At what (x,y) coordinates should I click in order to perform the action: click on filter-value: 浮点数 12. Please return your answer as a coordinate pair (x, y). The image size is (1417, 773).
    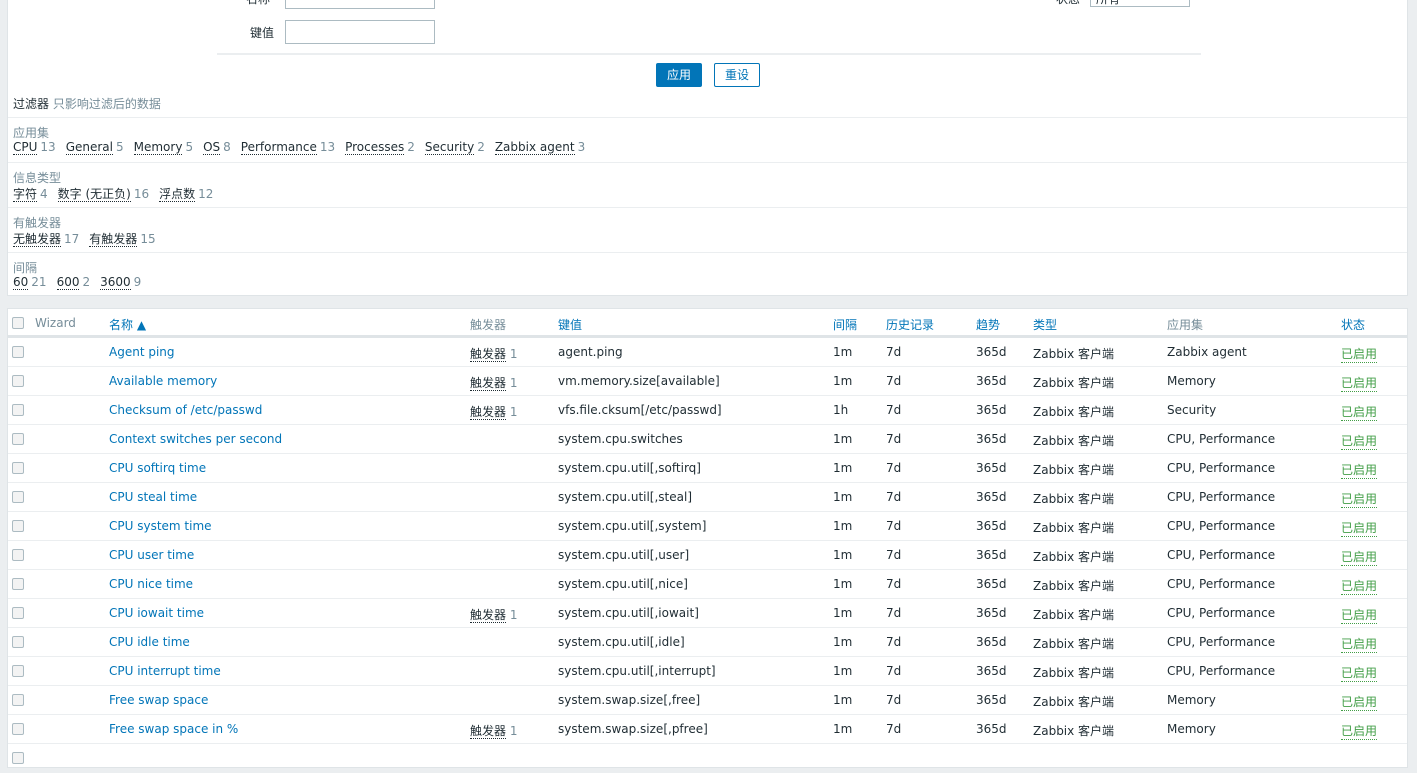
    Looking at the image, I should click on (186, 194).